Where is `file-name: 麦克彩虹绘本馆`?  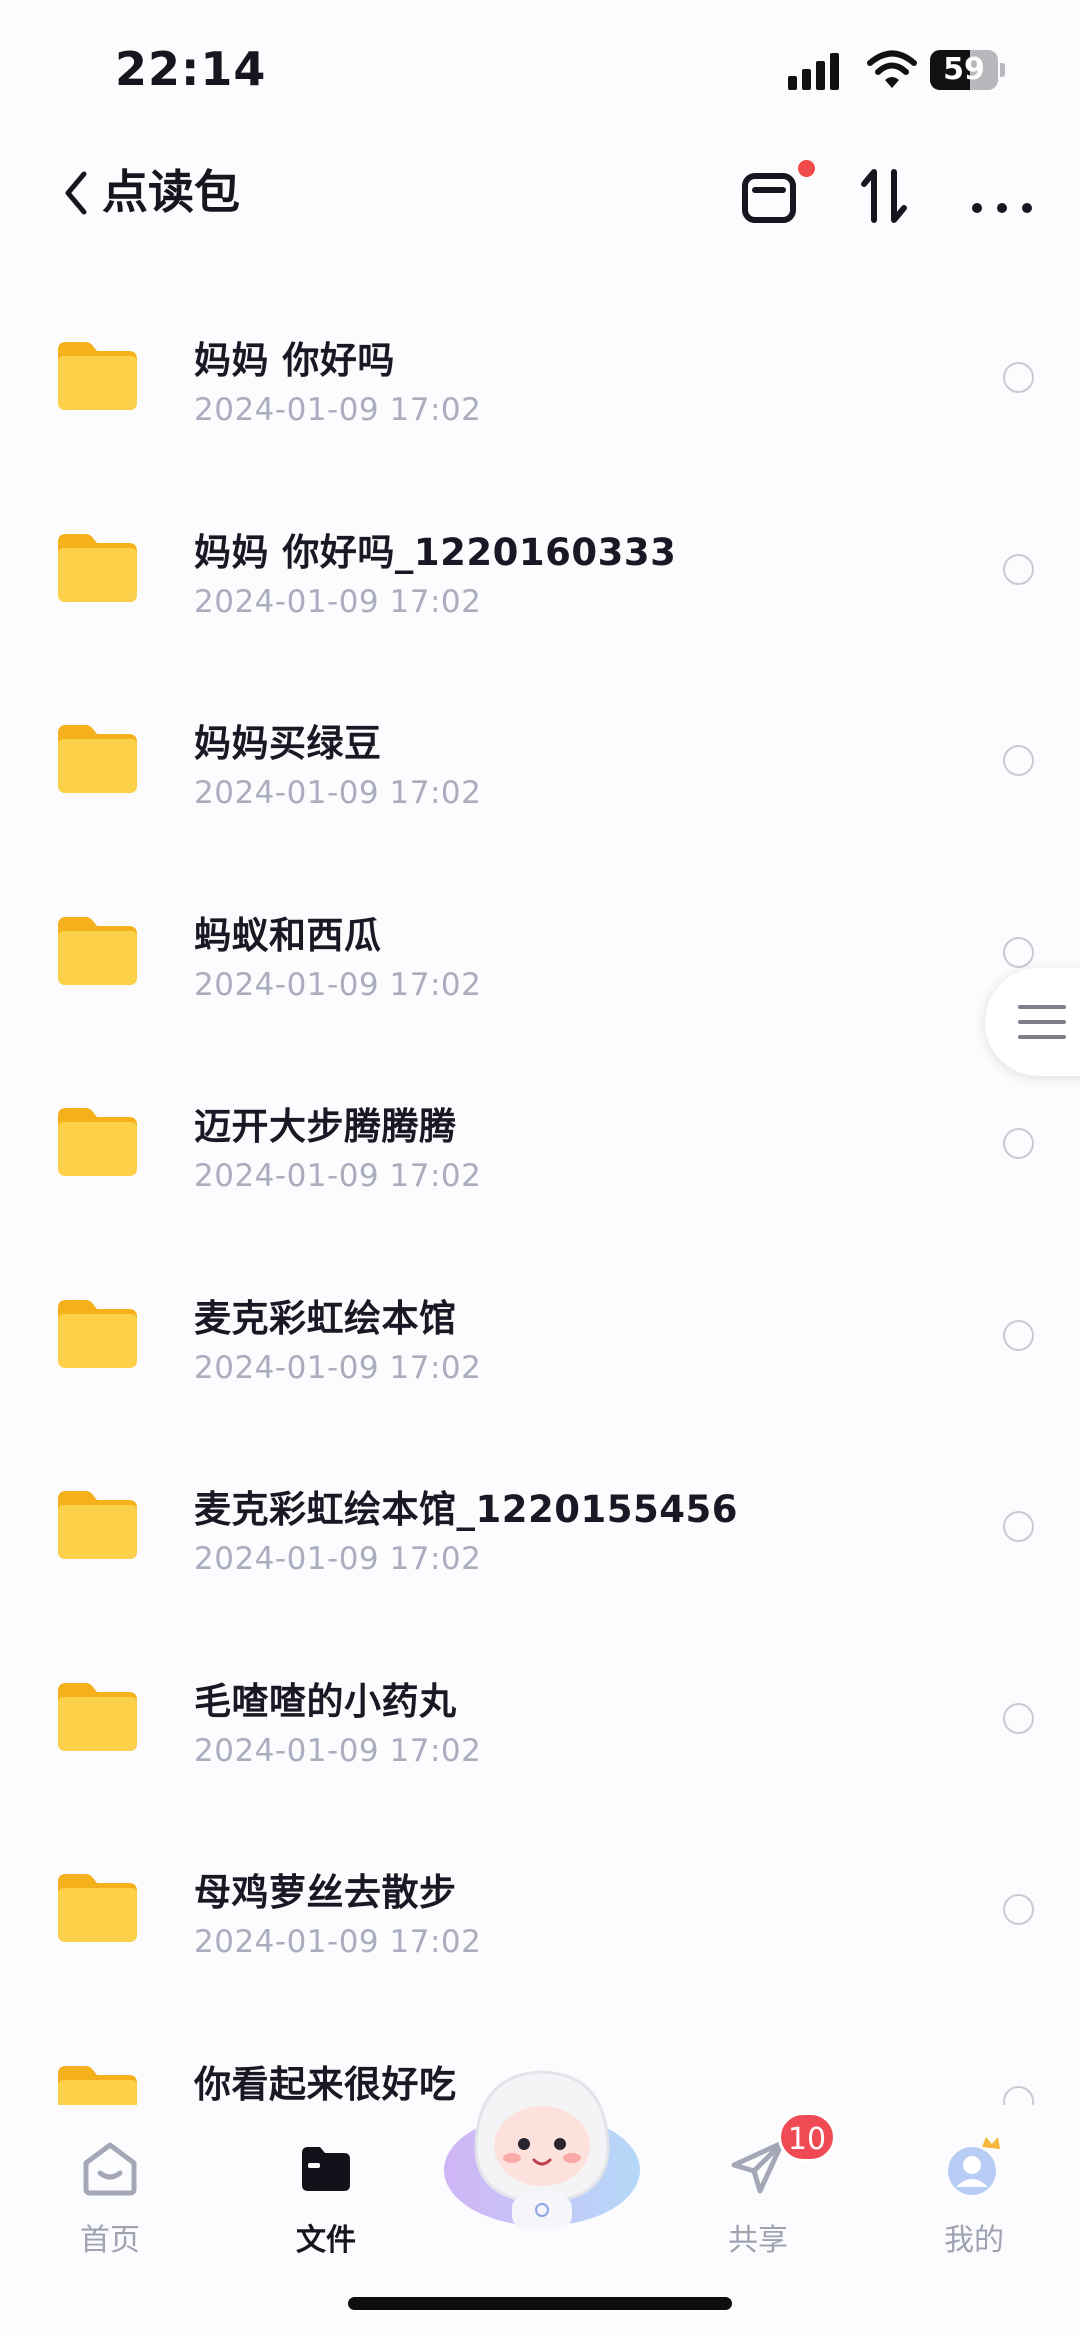 file-name: 麦克彩虹绘本馆 is located at coordinates (325, 1318).